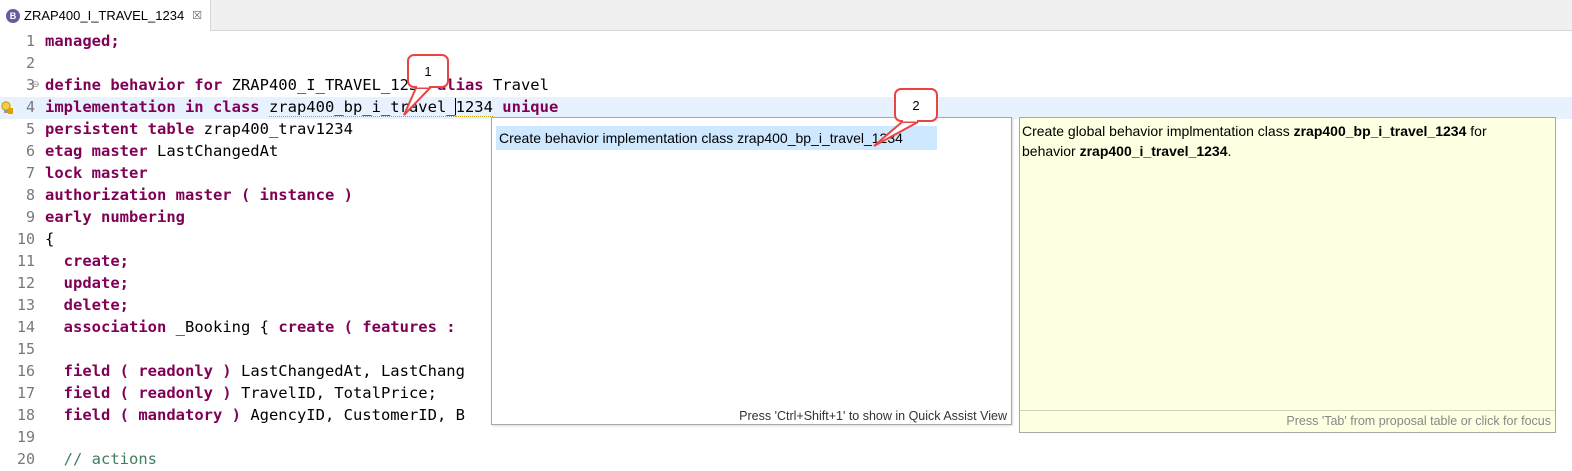  What do you see at coordinates (30, 173) in the screenshot?
I see `line-number: 7` at bounding box center [30, 173].